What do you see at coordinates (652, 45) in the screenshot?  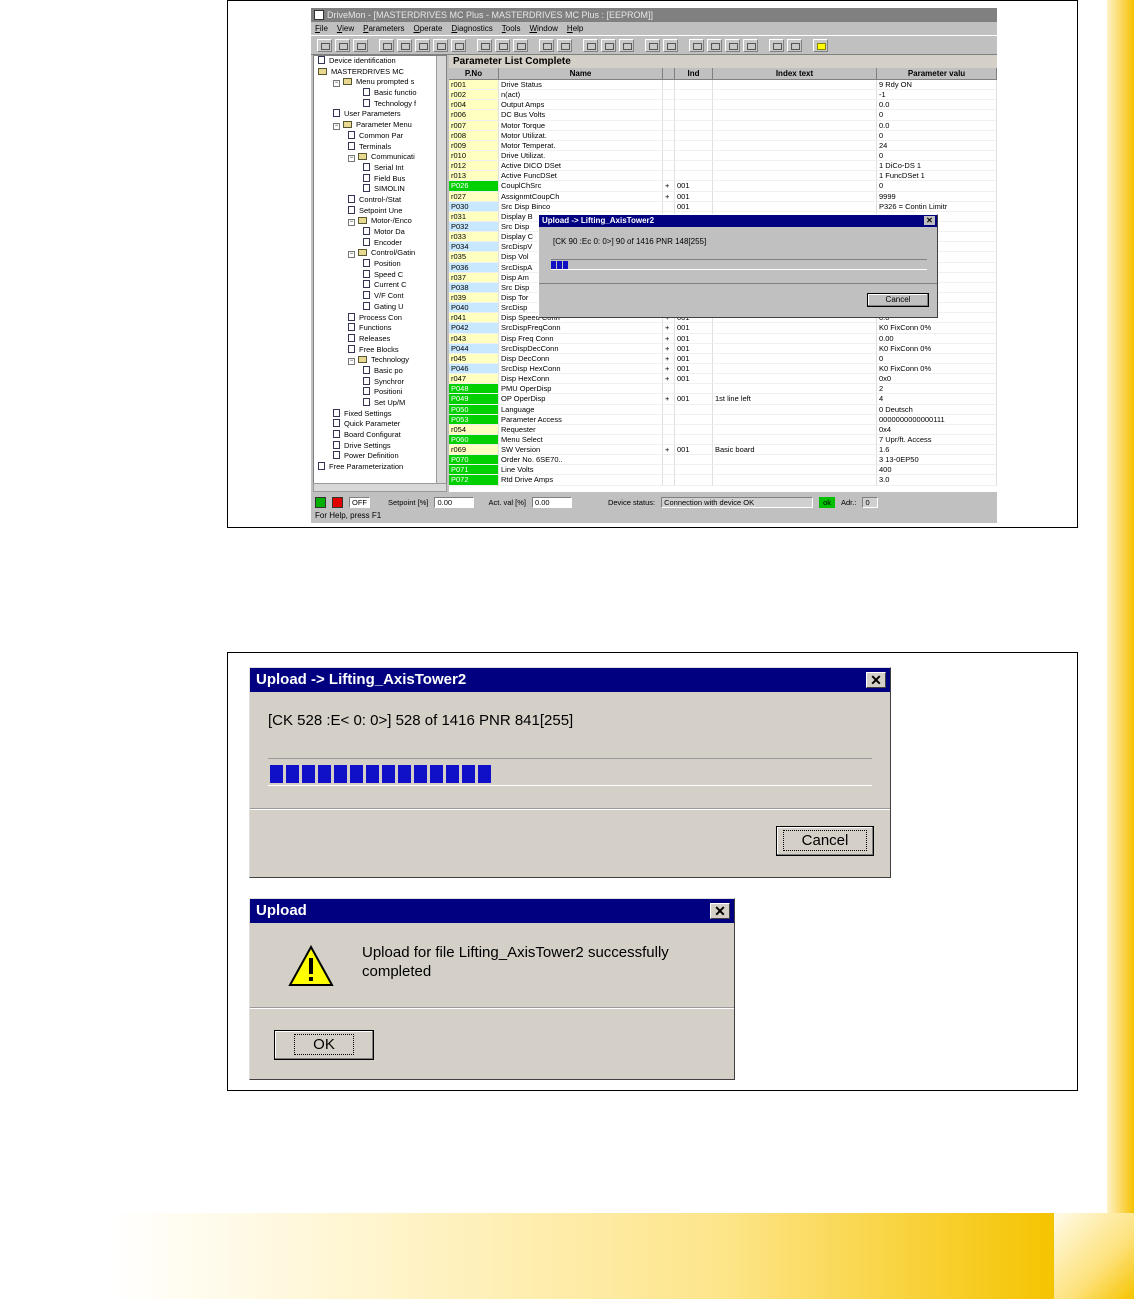 I see `param-plus-icon` at bounding box center [652, 45].